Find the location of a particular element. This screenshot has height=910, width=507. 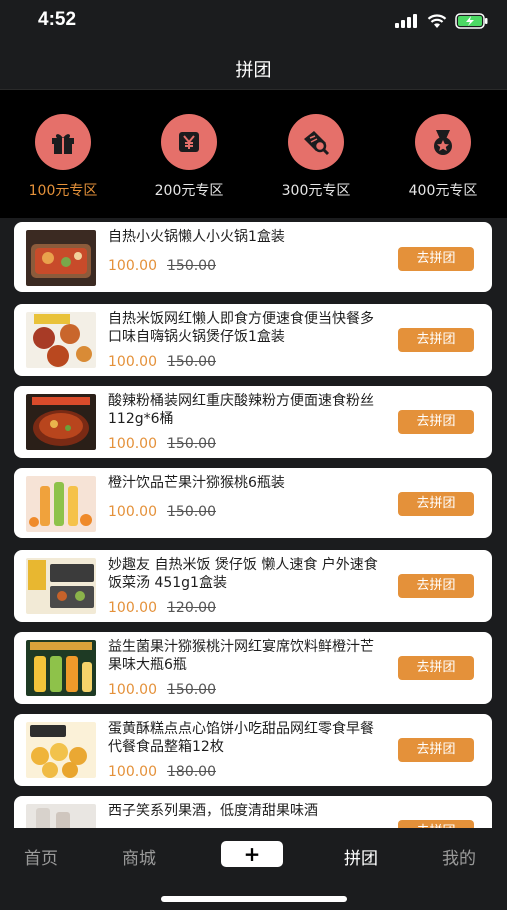

category-400: 400元专区 is located at coordinates (443, 157).